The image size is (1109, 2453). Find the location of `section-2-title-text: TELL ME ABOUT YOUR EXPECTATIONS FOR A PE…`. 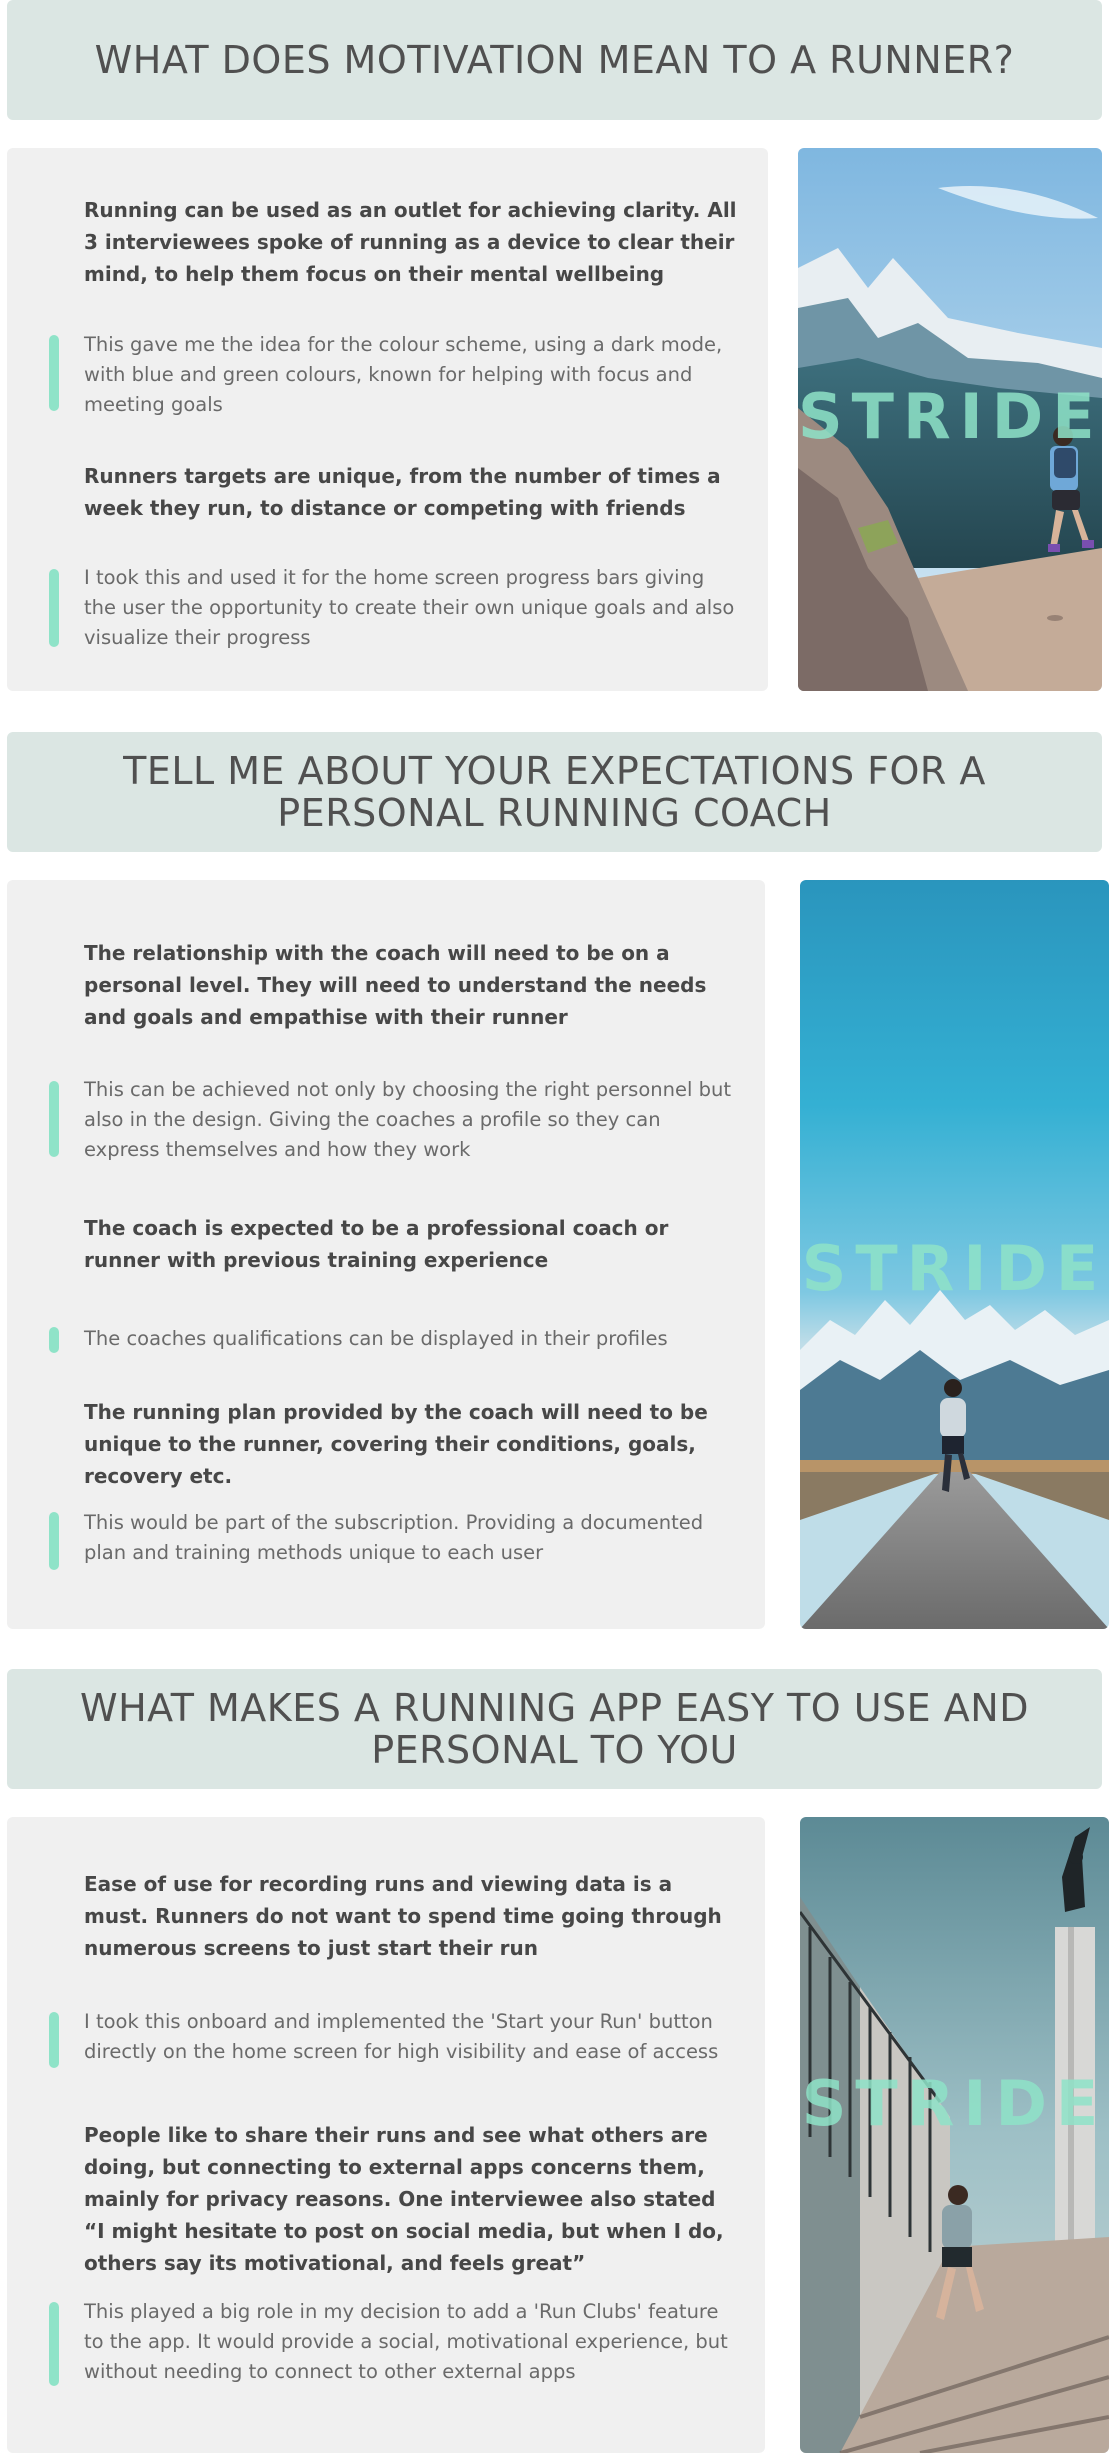

section-2-title-text: TELL ME ABOUT YOUR EXPECTATIONS FOR A PE… is located at coordinates (554, 792).